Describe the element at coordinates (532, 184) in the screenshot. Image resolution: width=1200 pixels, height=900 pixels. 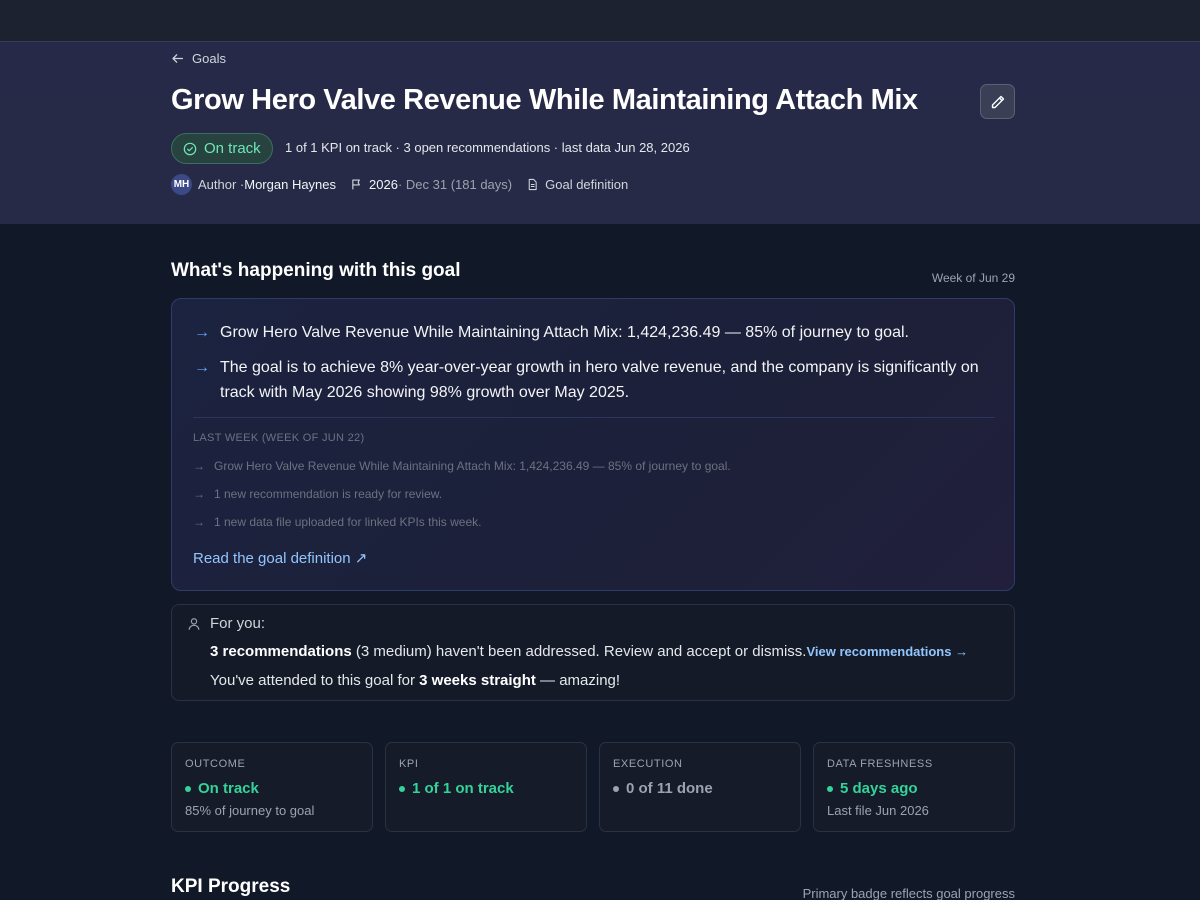
I see `document-icon` at that location.